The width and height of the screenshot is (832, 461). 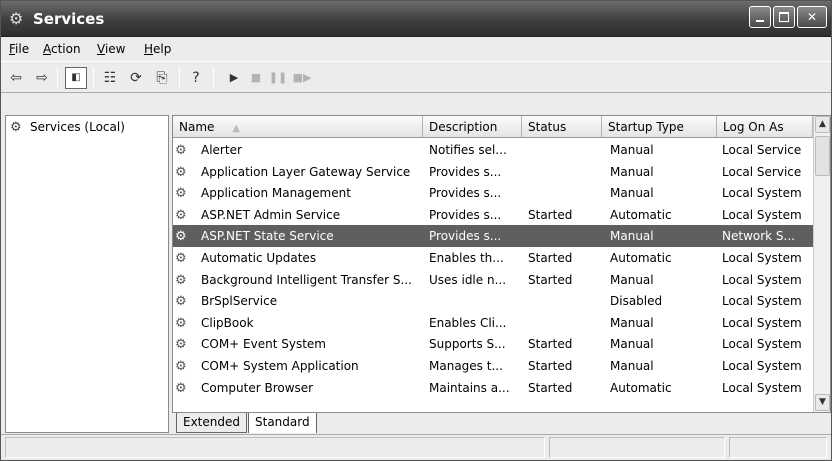 I want to click on service-name: ⚙ COM+ Event System, so click(x=299, y=344).